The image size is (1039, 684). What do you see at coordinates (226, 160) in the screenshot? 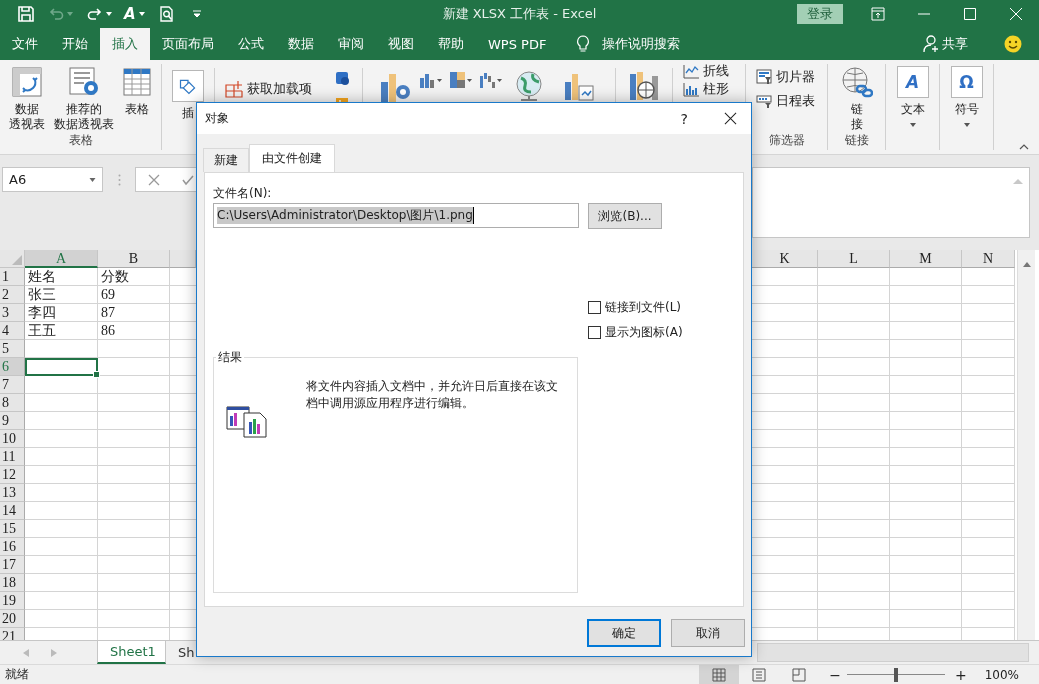
I see `dialog-tab: 新建` at bounding box center [226, 160].